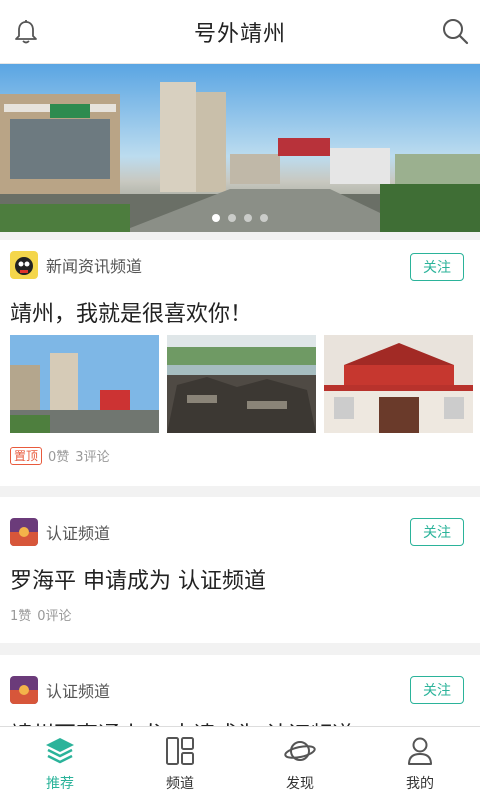 This screenshot has height=800, width=480. What do you see at coordinates (21, 616) in the screenshot?
I see `like-count: 1赞` at bounding box center [21, 616].